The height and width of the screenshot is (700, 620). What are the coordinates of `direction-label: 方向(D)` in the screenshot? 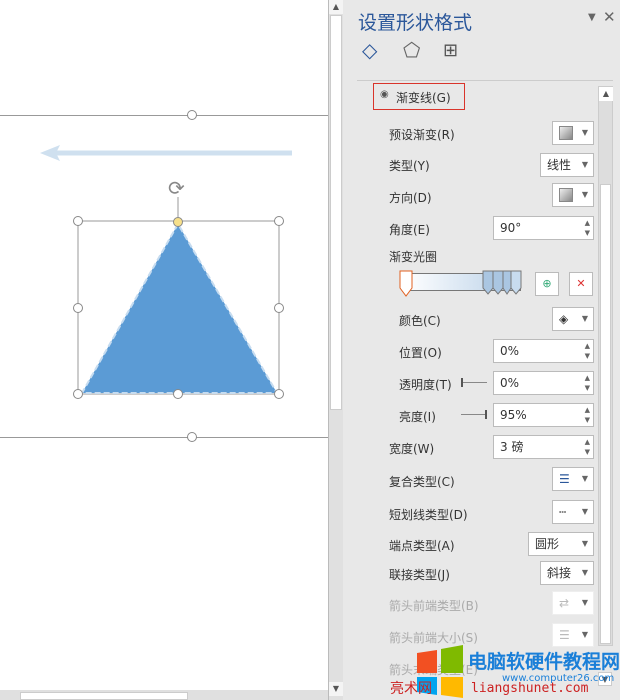 It's located at (410, 198).